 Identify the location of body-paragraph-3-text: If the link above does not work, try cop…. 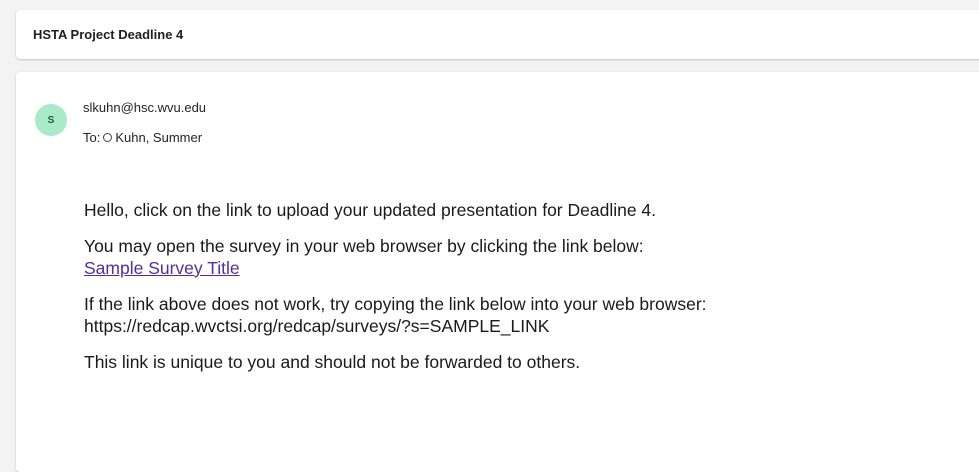
(395, 304).